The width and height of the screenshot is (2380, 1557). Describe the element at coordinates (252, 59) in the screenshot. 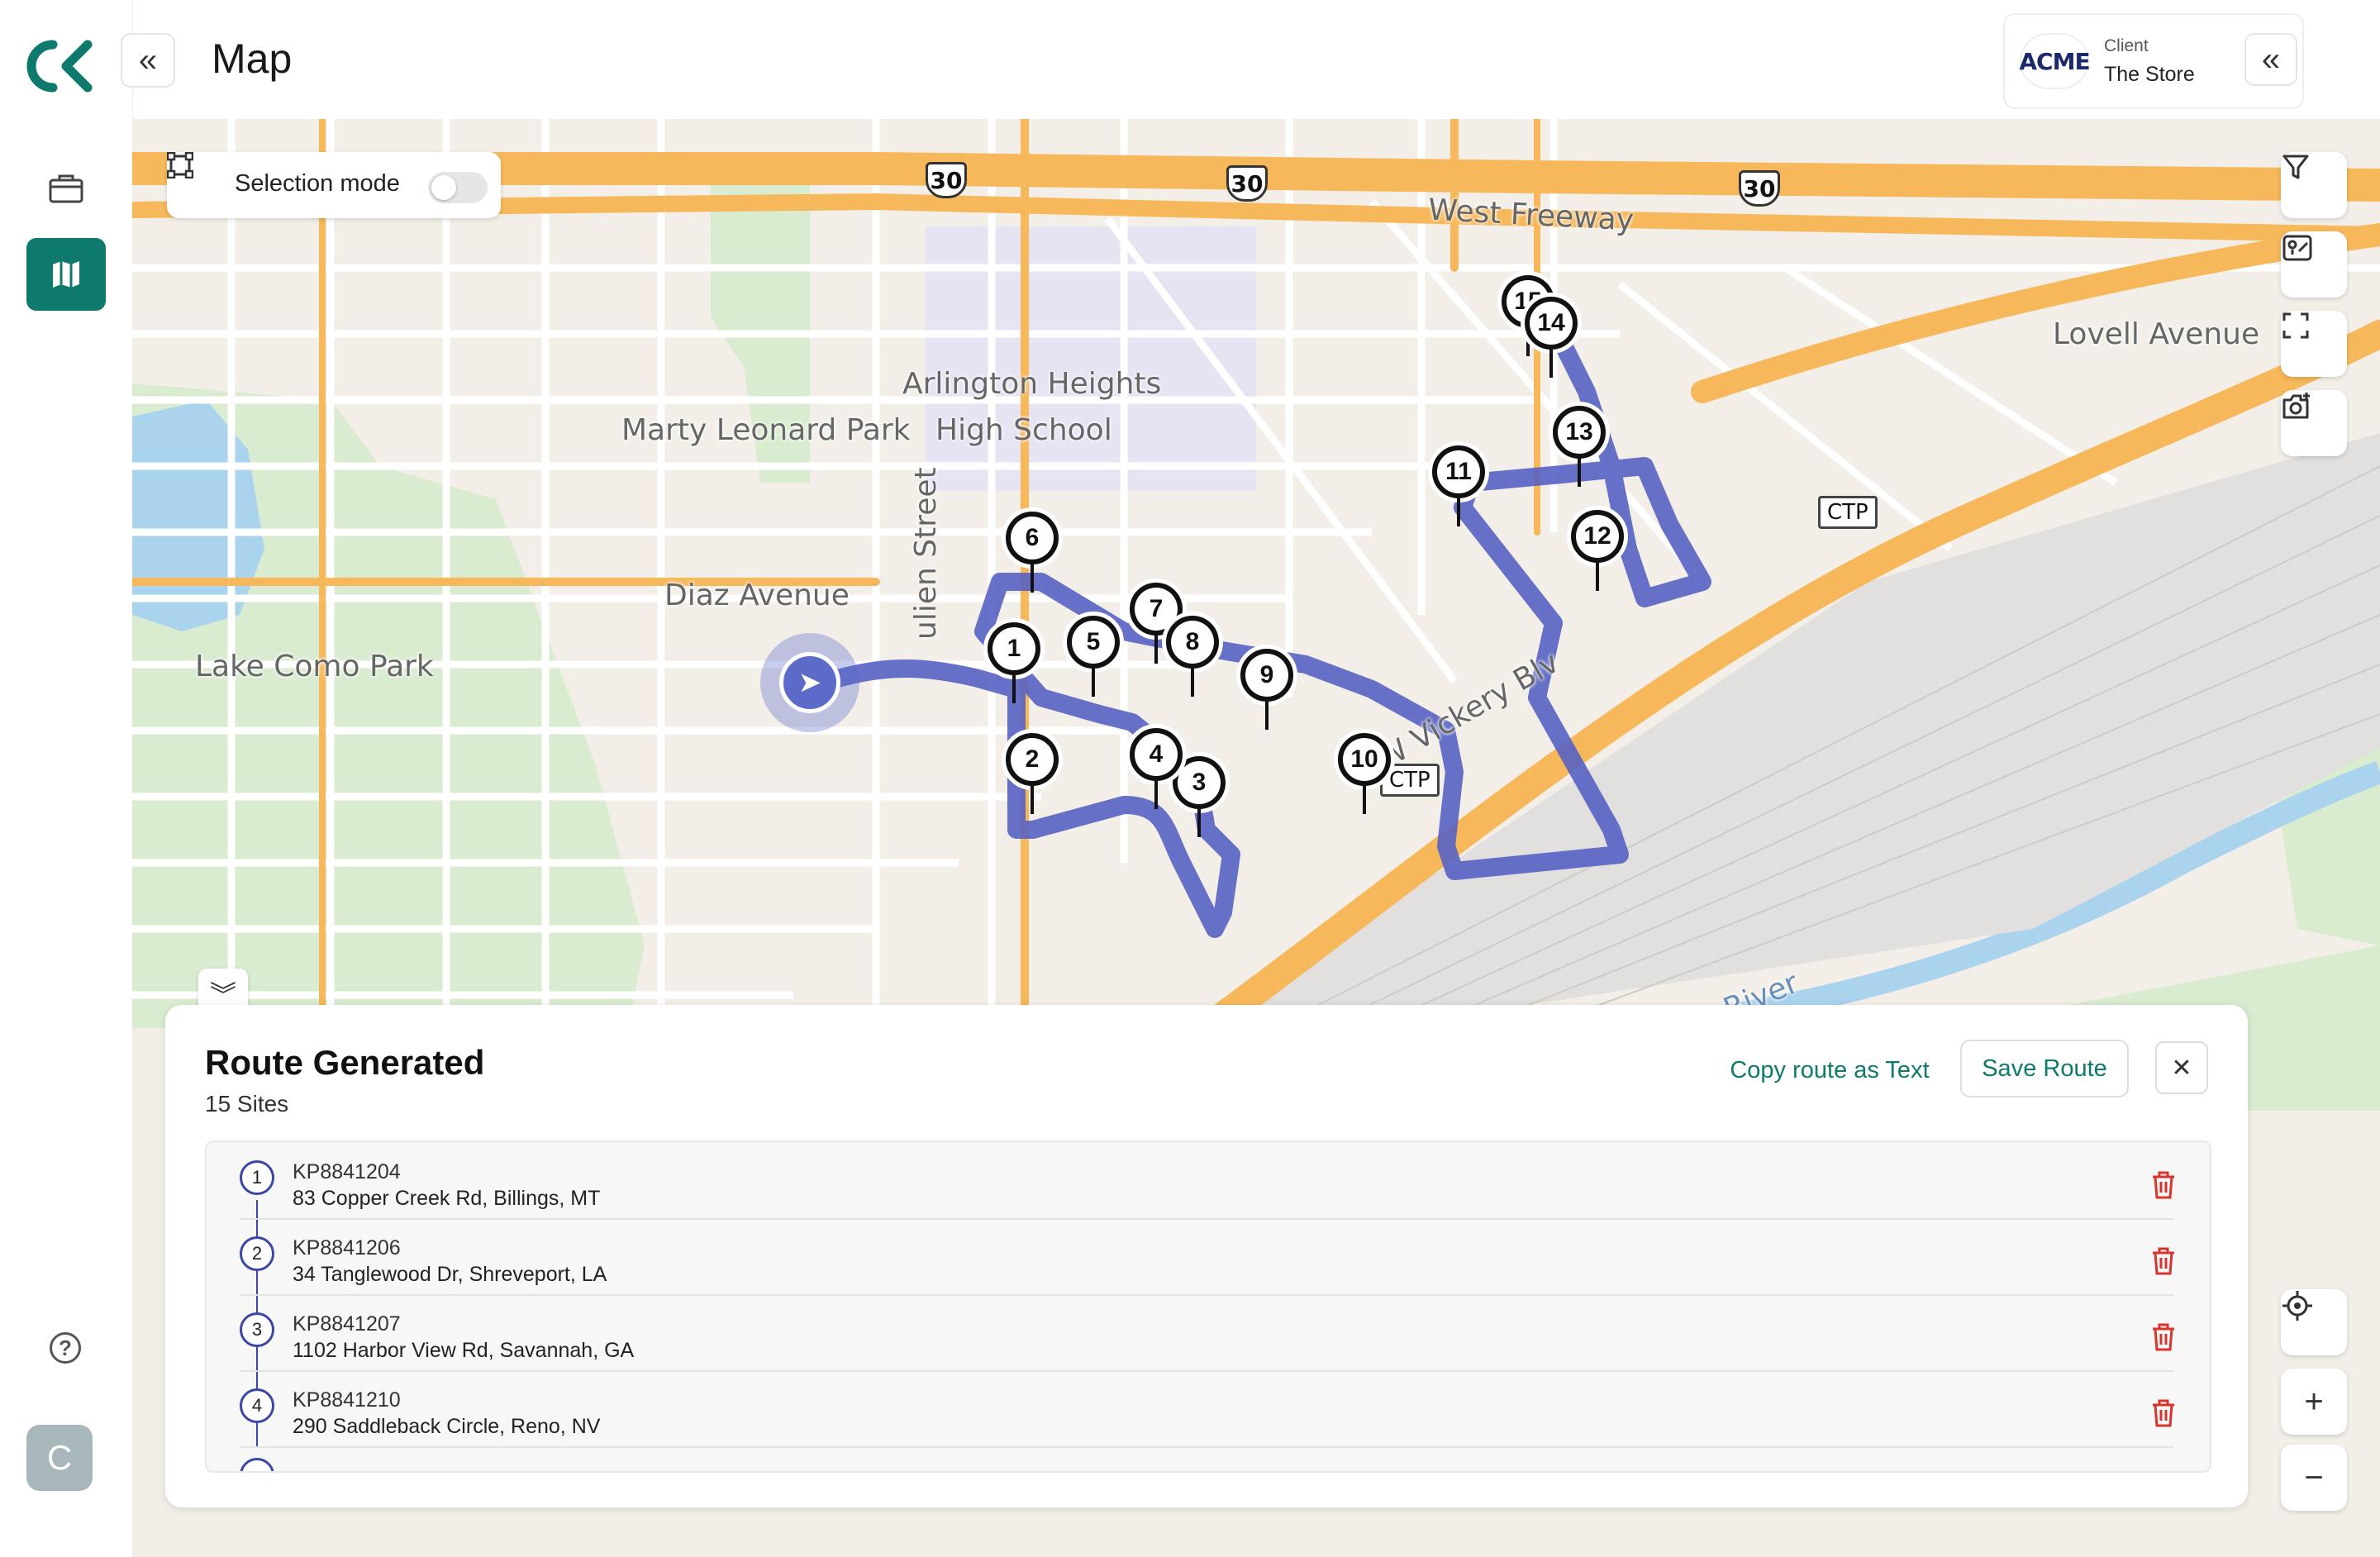

I see `page-title: Map` at that location.